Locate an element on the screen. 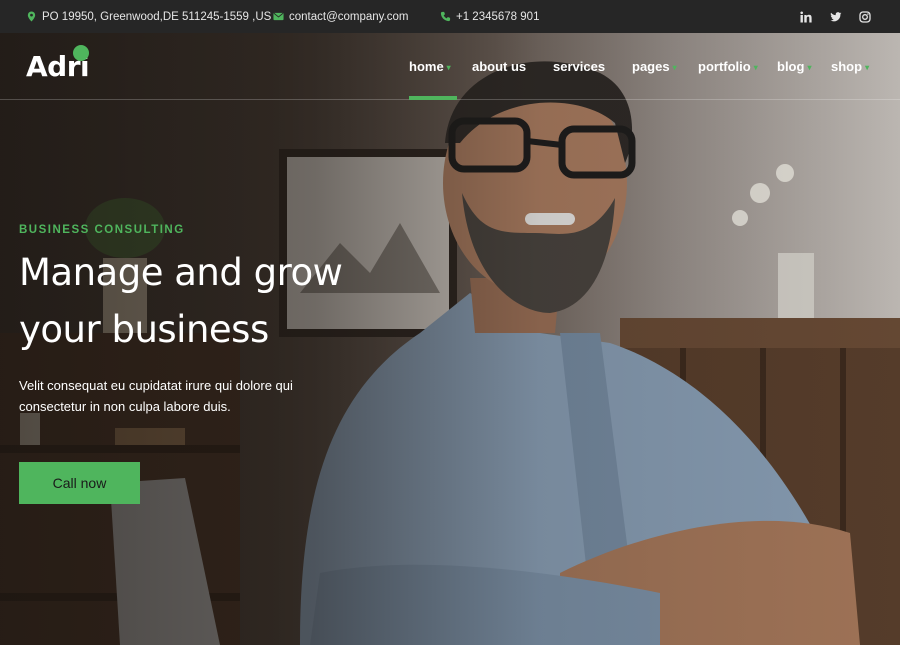 This screenshot has width=900, height=645. phone-text: +1 2345678 901 is located at coordinates (497, 17).